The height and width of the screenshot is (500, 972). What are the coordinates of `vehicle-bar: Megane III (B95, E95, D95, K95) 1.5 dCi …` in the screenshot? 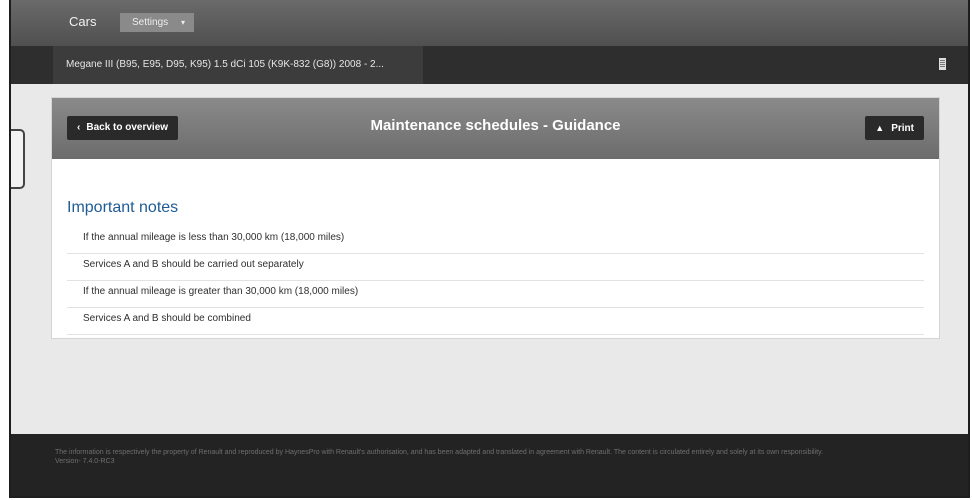 It's located at (489, 65).